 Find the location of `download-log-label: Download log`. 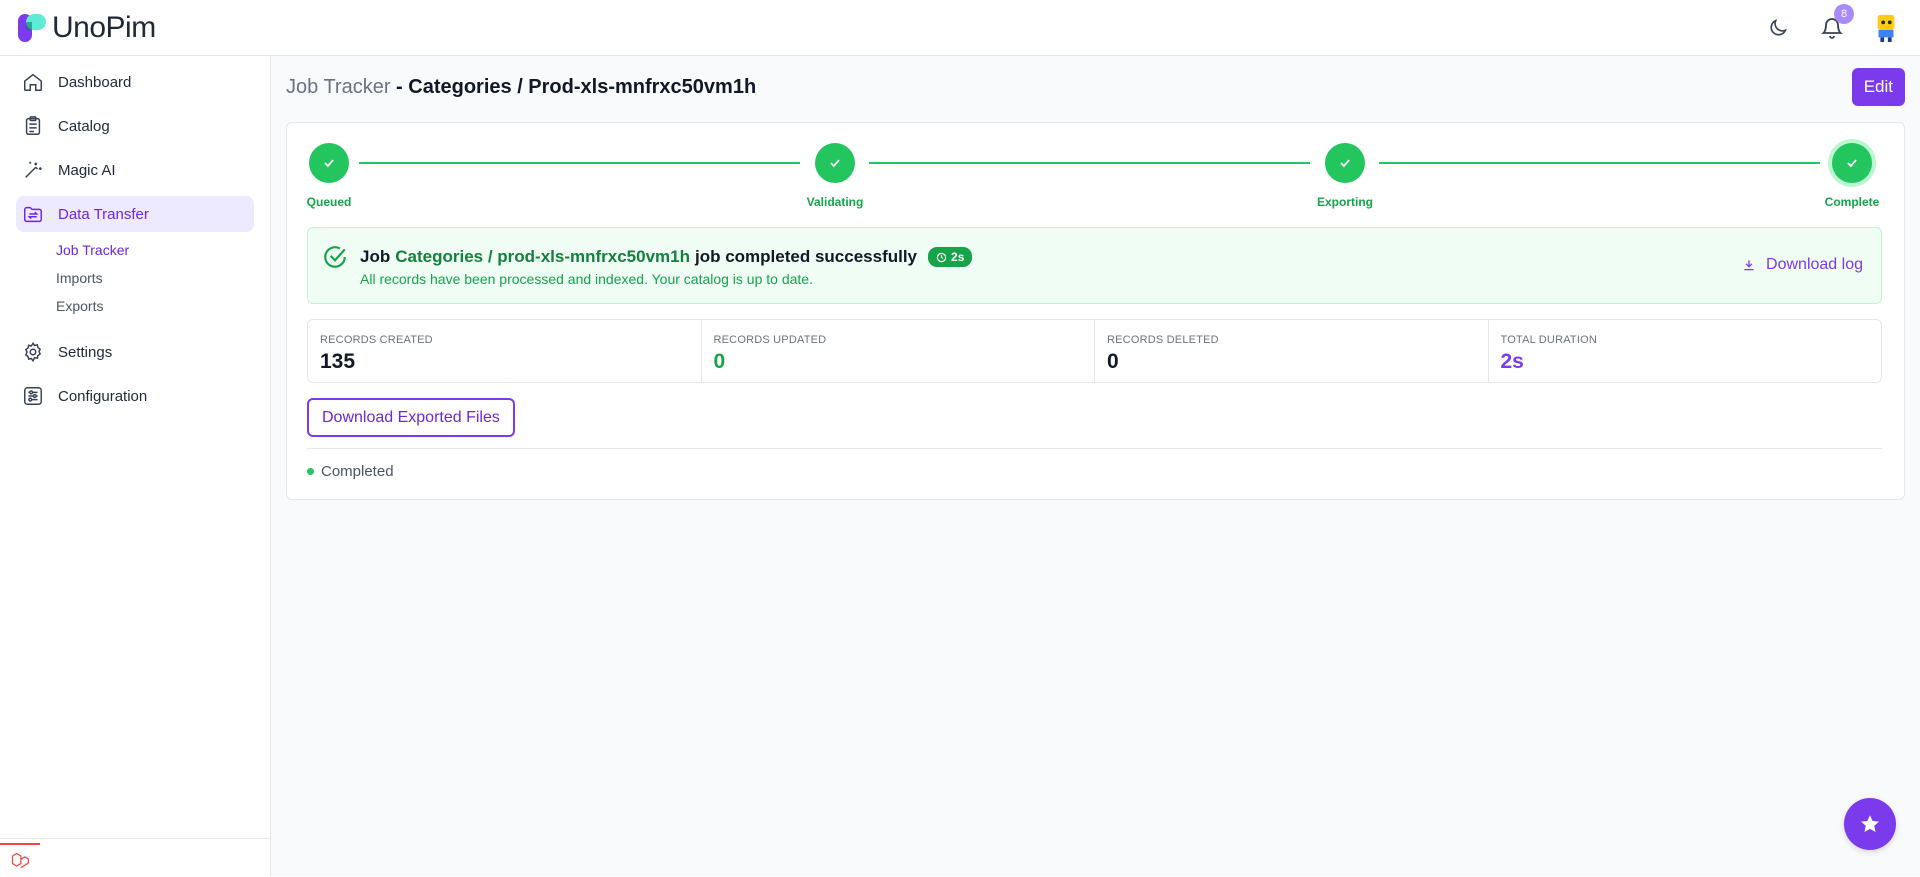

download-log-label: Download log is located at coordinates (1814, 264).